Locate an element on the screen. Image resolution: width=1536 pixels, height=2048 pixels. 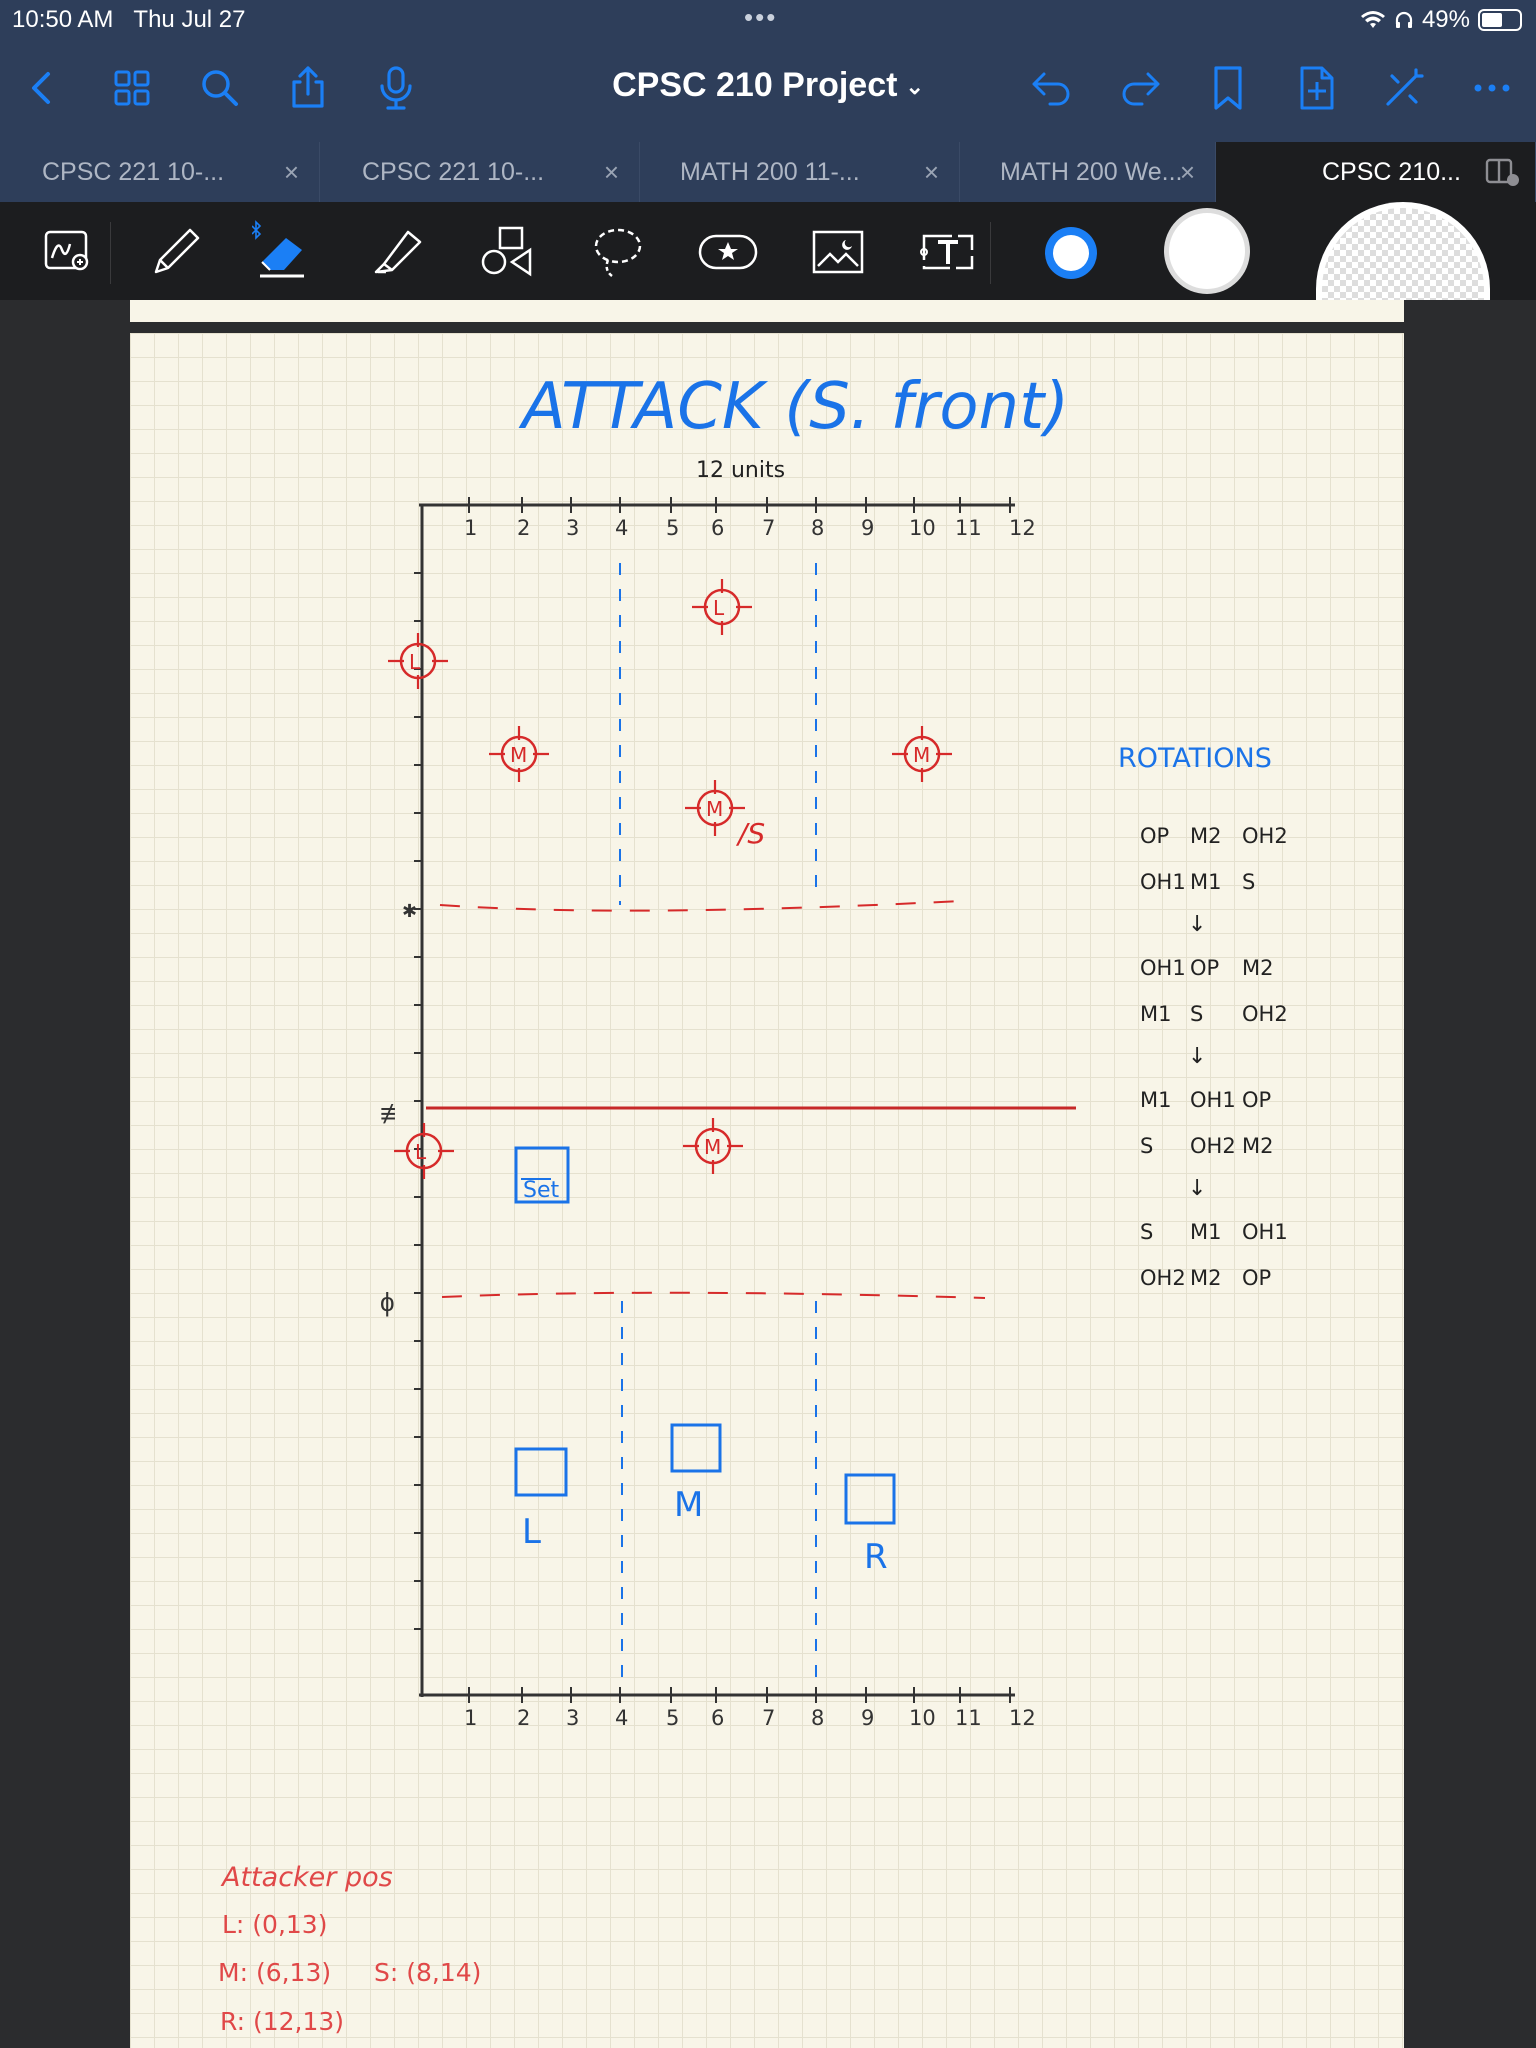
sticker-icon is located at coordinates (728, 252).